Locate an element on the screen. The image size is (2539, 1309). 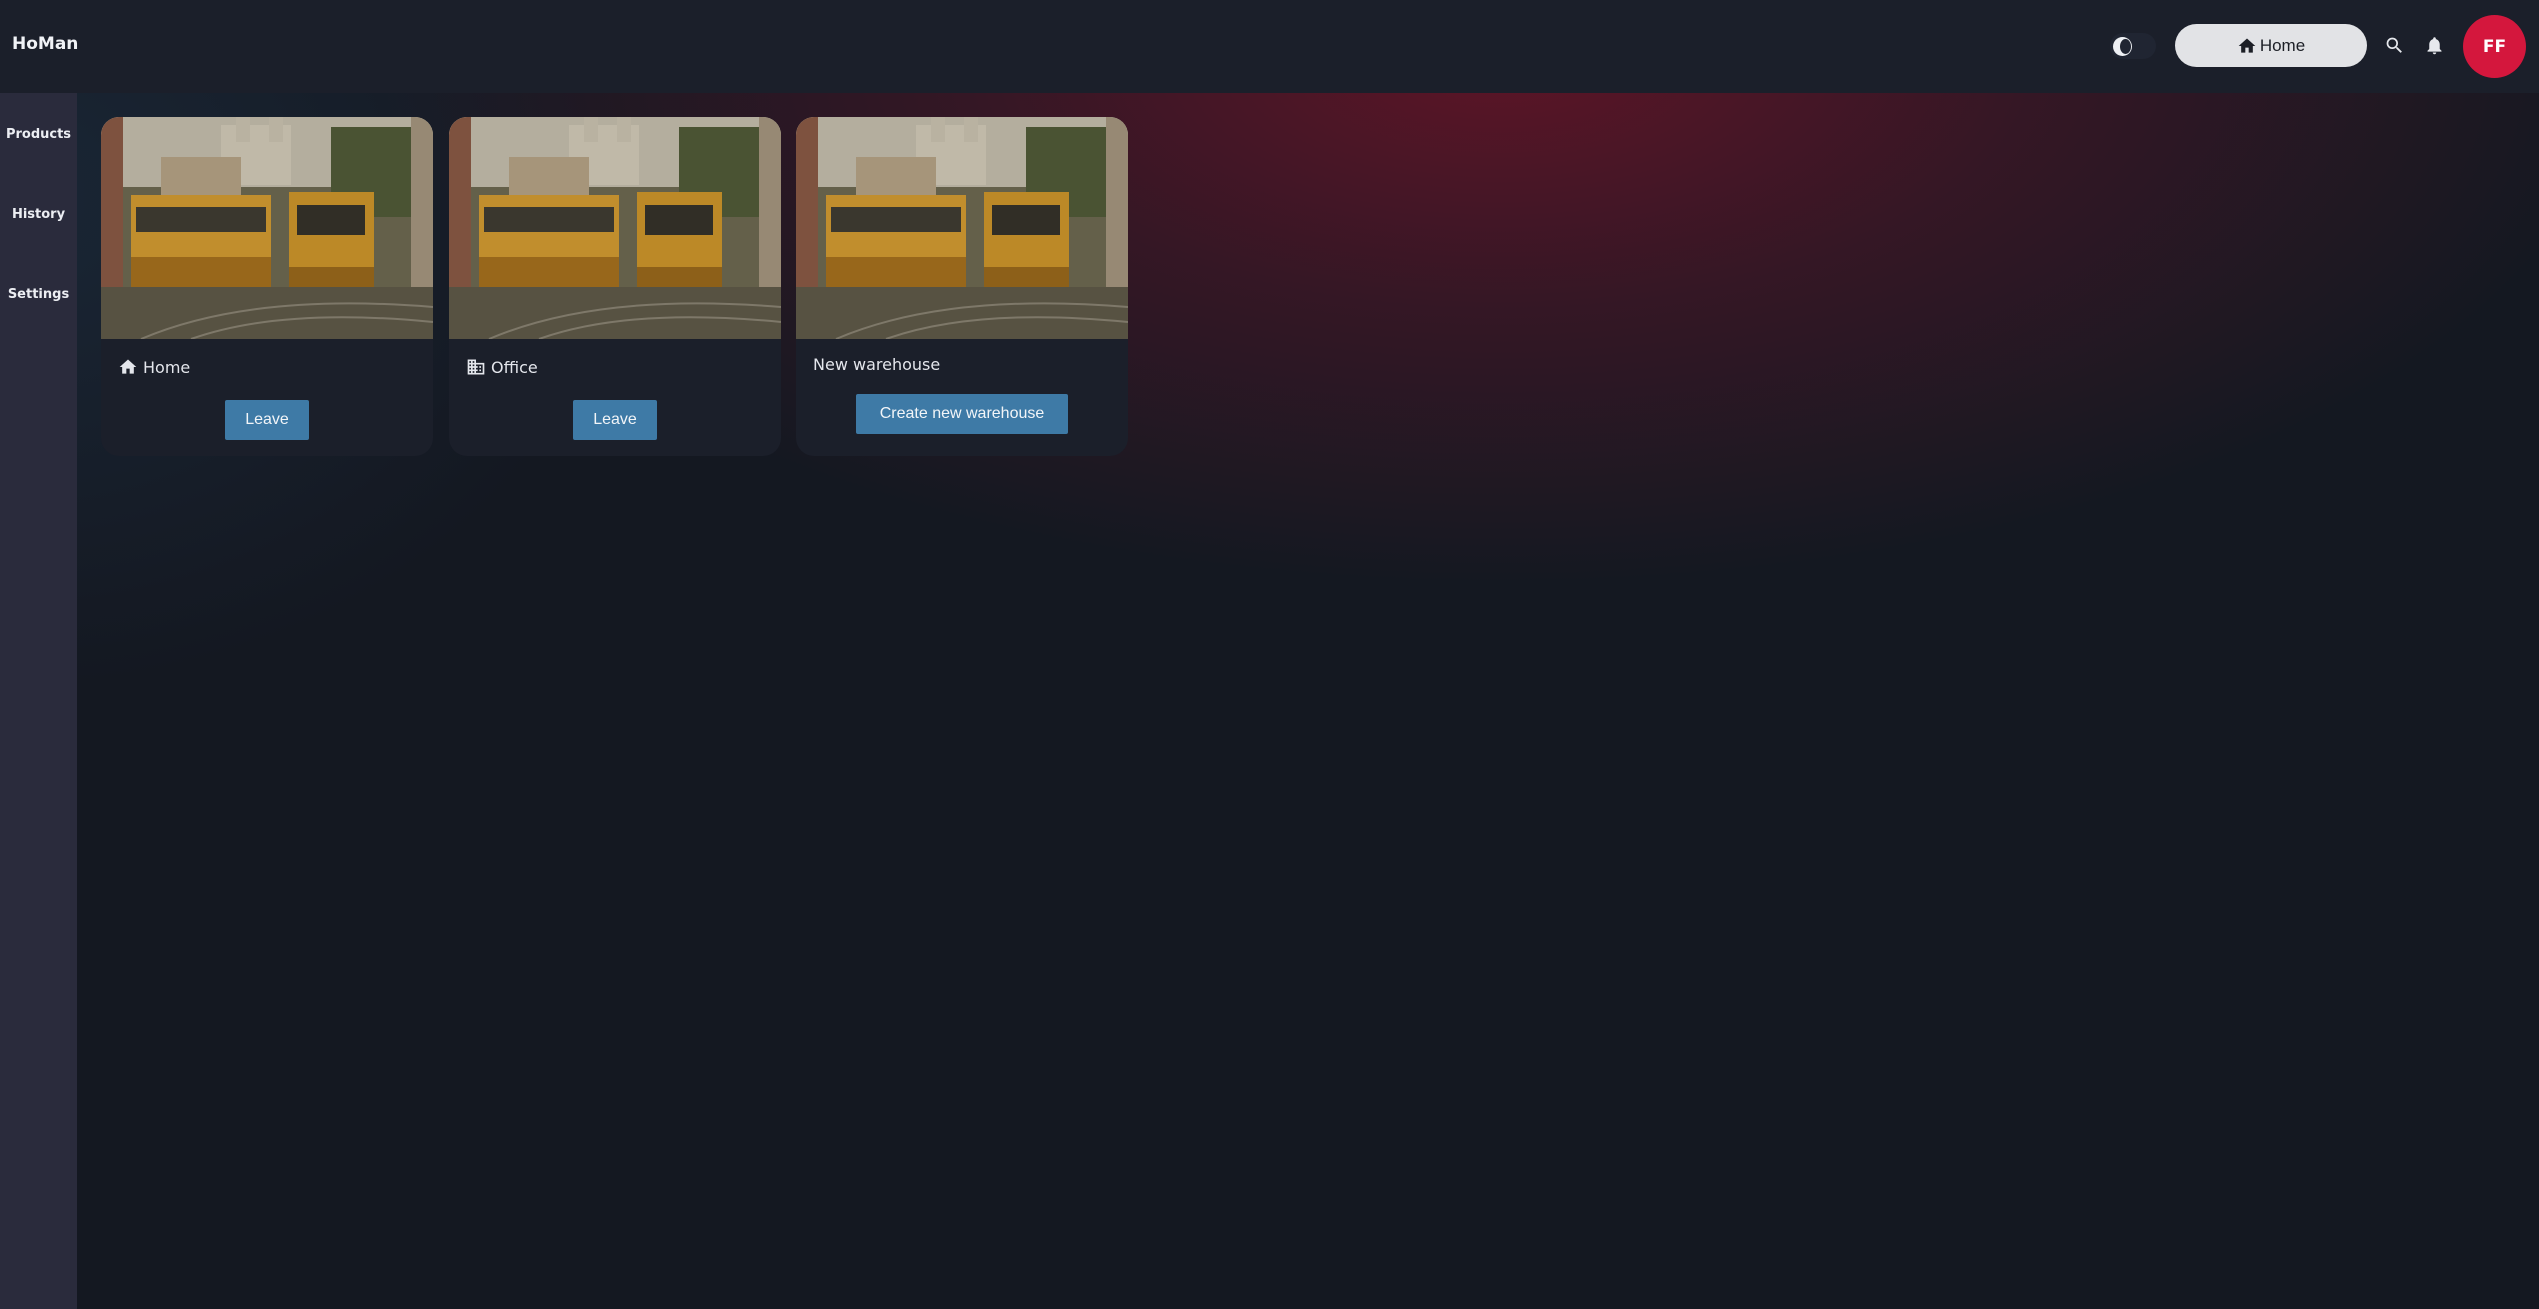
warehouse-name: New warehouse is located at coordinates (876, 364).